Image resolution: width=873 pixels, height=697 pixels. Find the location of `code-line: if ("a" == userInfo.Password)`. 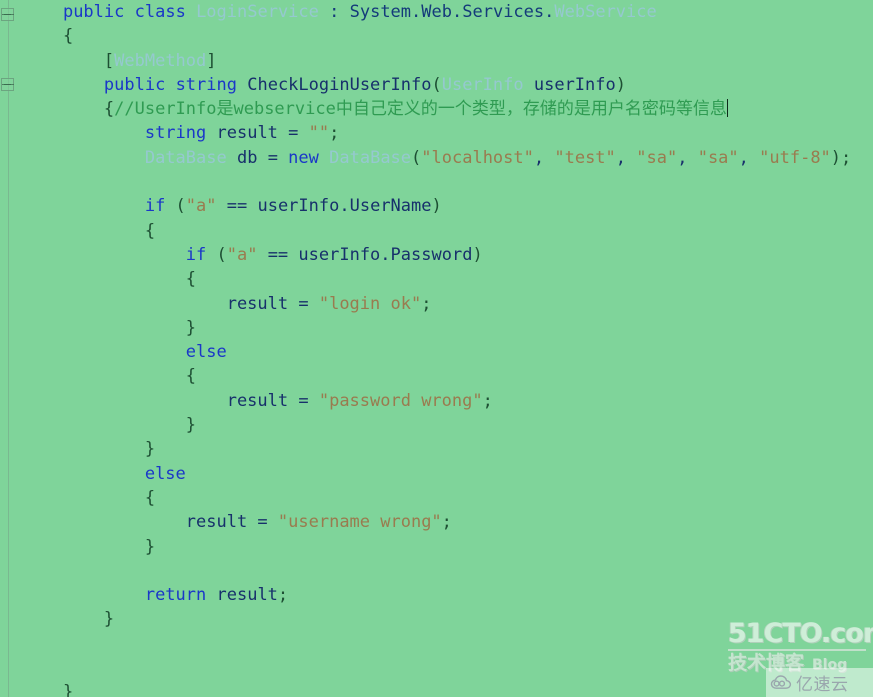

code-line: if ("a" == userInfo.Password) is located at coordinates (436, 255).